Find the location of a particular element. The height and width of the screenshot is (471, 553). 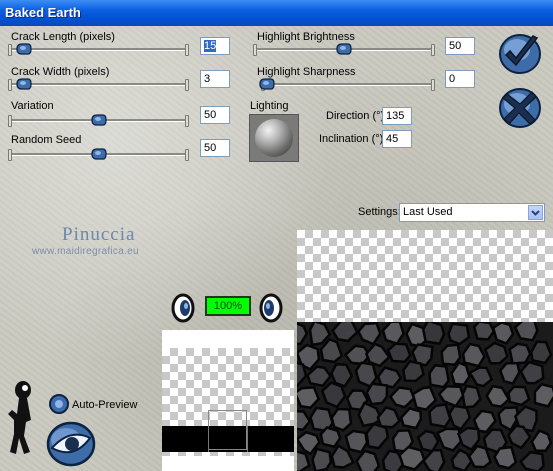

zoom-in-eye-icon is located at coordinates (183, 308).